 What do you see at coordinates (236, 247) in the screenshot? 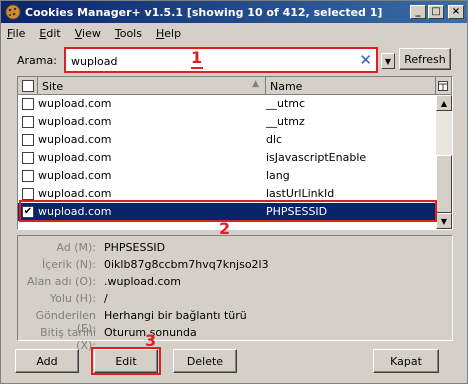
I see `detail-ad-row: Ad (M): PHPSESSID` at bounding box center [236, 247].